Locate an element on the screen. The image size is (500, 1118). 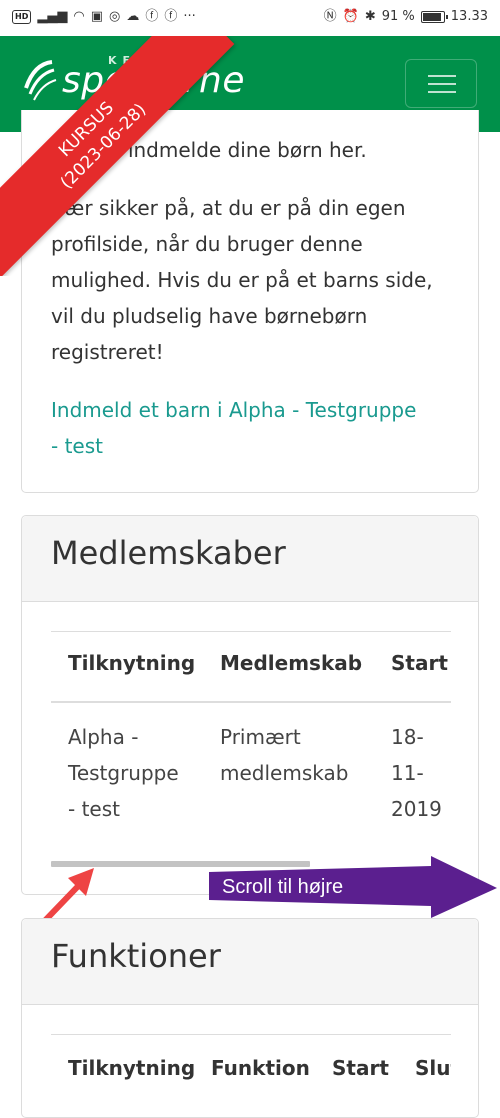
header-divider is located at coordinates (251, 702).